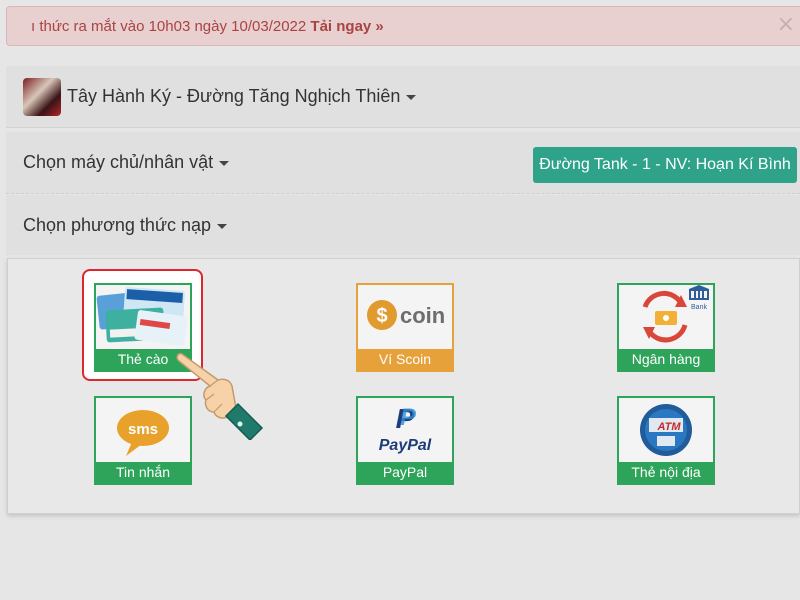 Image resolution: width=800 pixels, height=600 pixels. I want to click on option-paypal: P P PayPal PayPal, so click(405, 440).